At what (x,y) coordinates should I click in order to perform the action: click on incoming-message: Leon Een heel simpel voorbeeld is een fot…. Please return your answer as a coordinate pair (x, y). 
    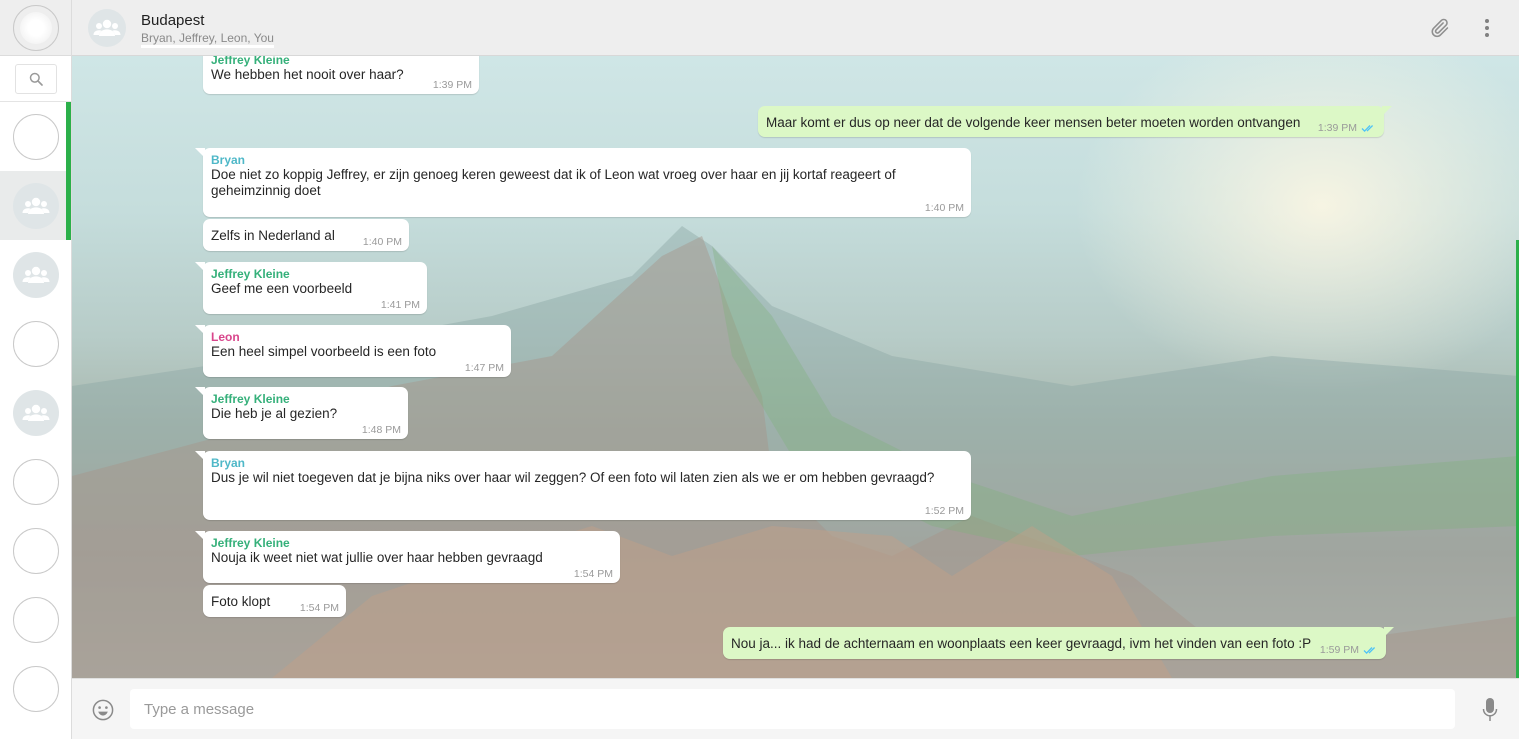
    Looking at the image, I should click on (353, 351).